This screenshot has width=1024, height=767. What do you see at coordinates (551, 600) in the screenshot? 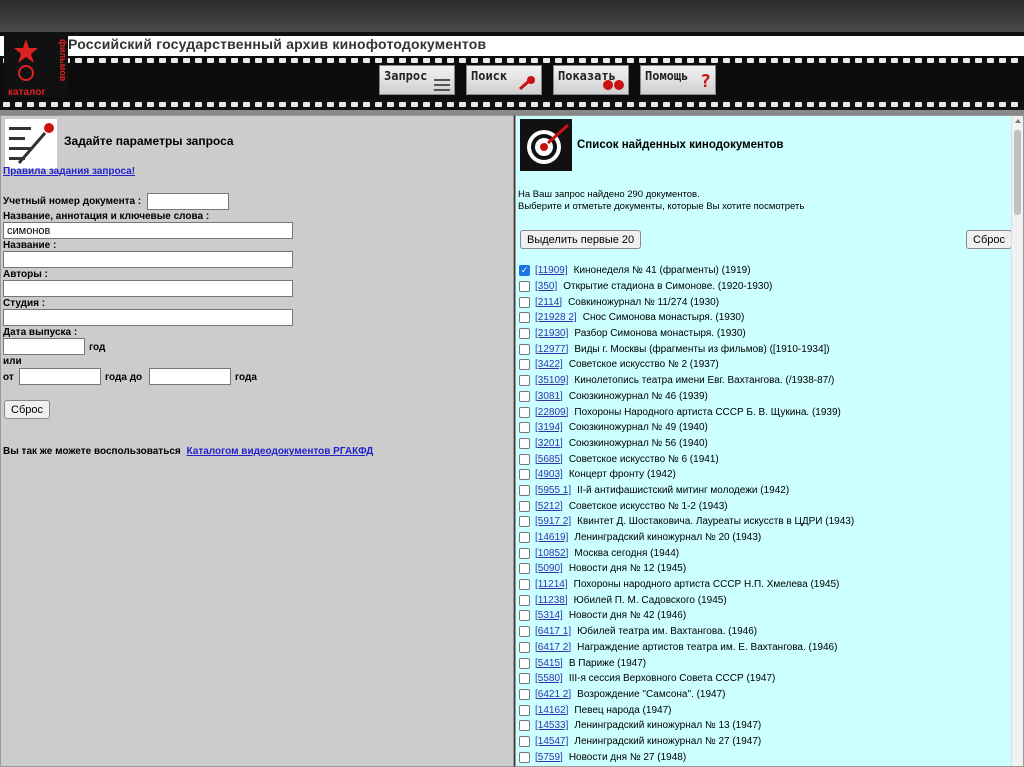
I see `result-id-link: [11238]` at bounding box center [551, 600].